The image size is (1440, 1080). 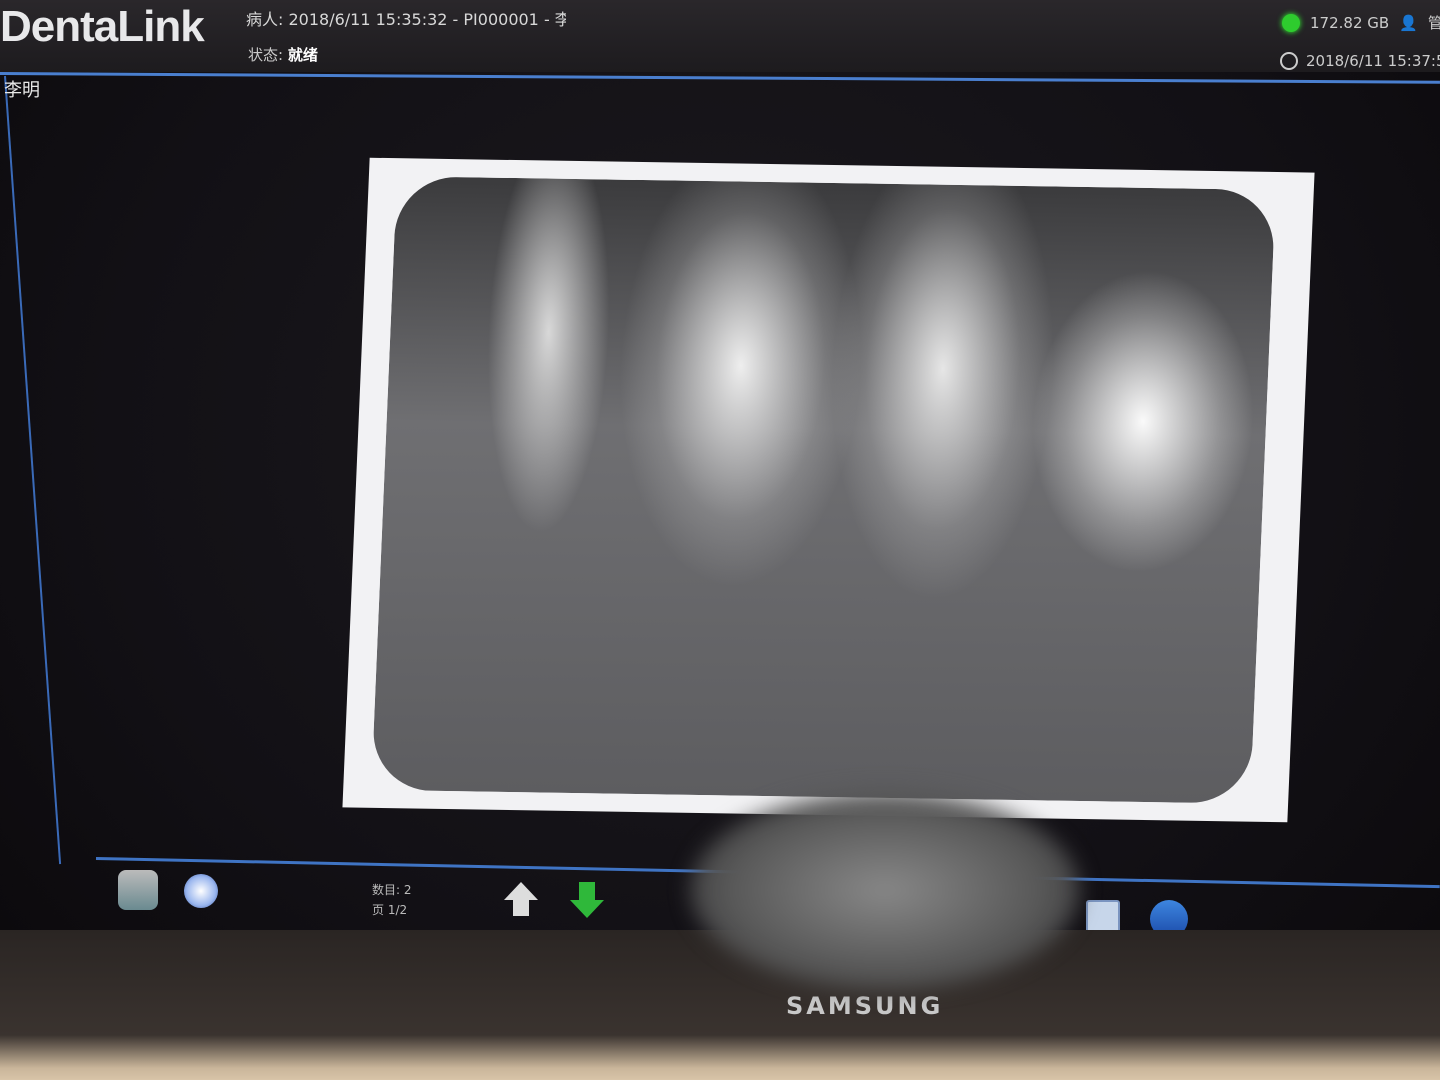 I want to click on arrow-down-icon, so click(x=587, y=900).